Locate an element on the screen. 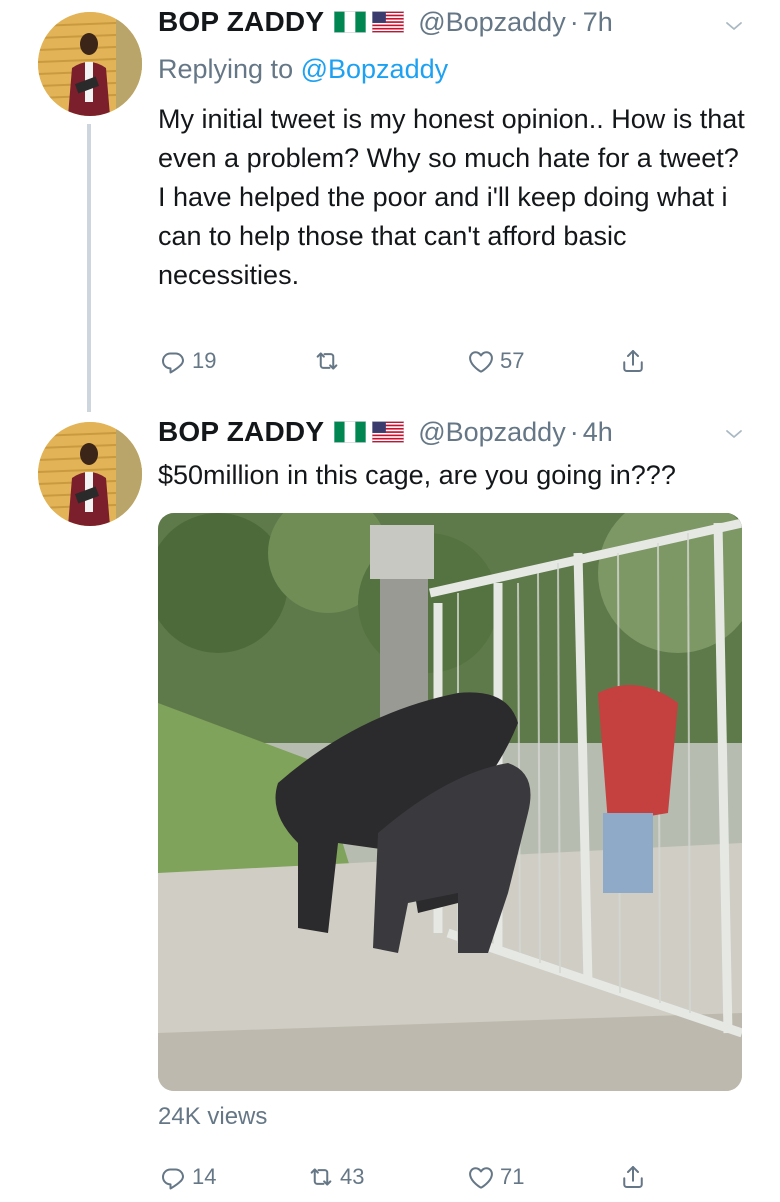 The width and height of the screenshot is (780, 1202). thread-line is located at coordinates (89, 268).